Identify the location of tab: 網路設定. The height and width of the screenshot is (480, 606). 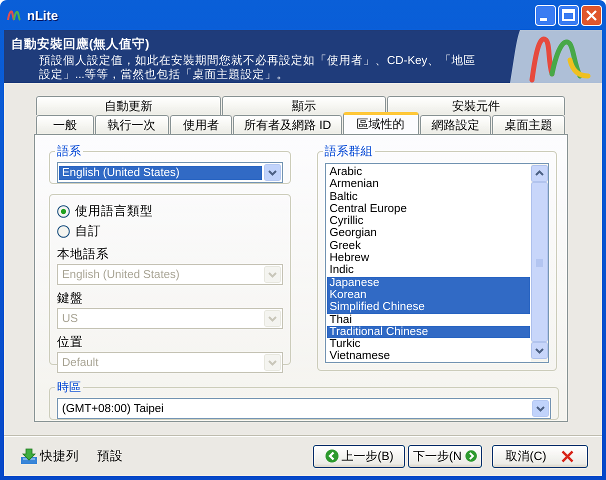
(456, 124).